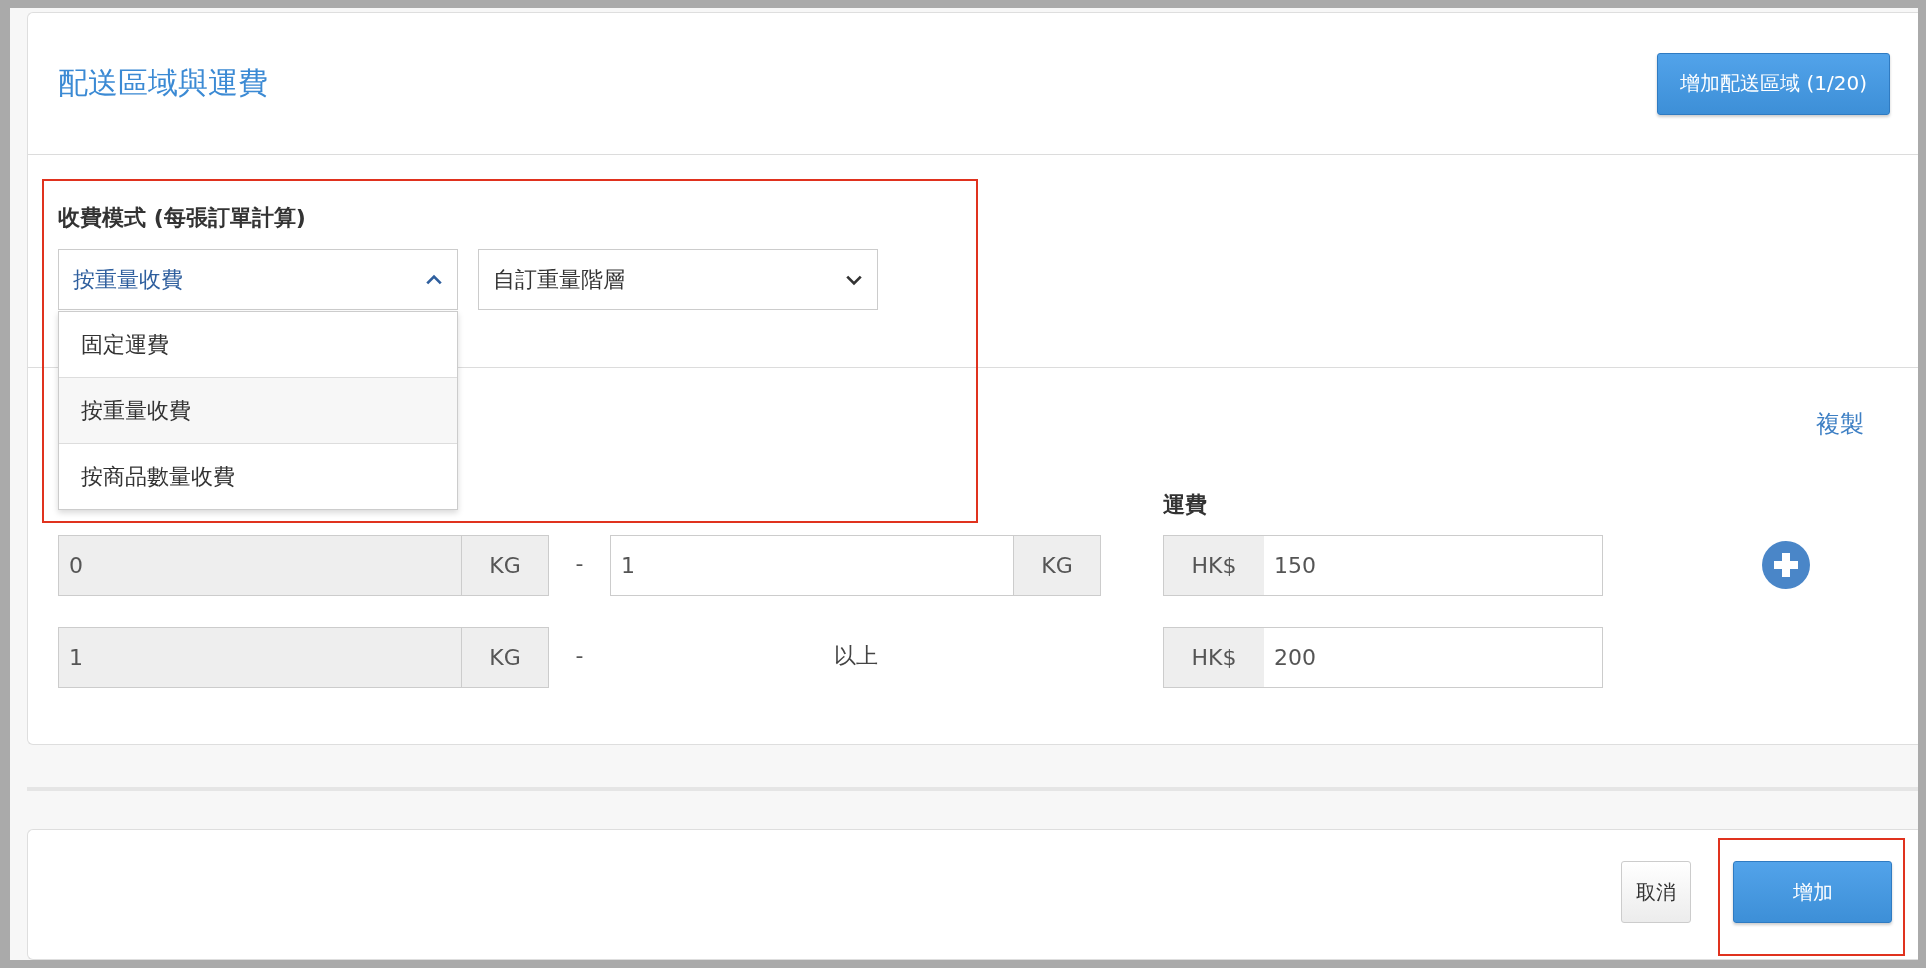 The height and width of the screenshot is (968, 1926). I want to click on field-label: 收費模式 (每張訂單計算), so click(182, 218).